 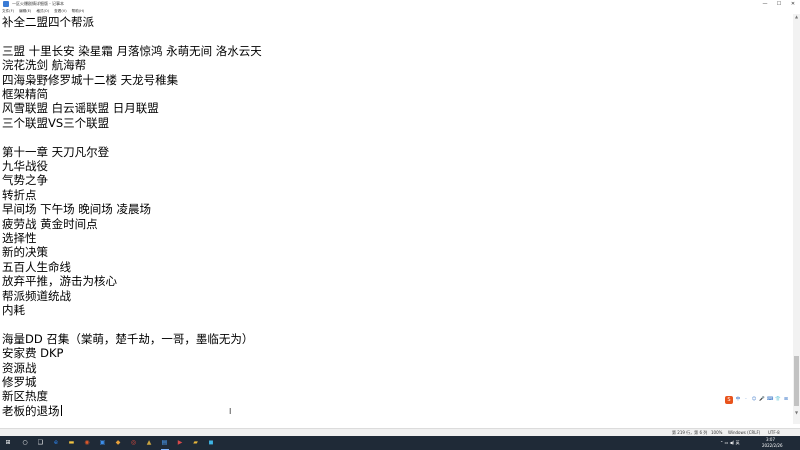 I want to click on sogou-logo-icon: S, so click(x=729, y=400).